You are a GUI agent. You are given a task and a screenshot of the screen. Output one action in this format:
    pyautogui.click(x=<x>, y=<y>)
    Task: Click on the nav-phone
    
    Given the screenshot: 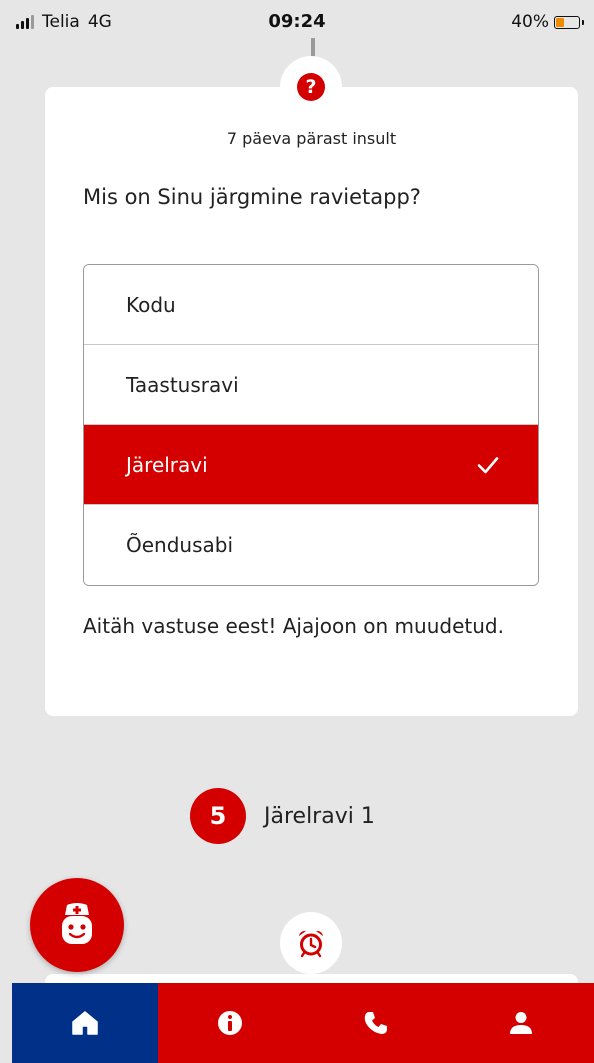 What is the action you would take?
    pyautogui.click(x=376, y=1023)
    